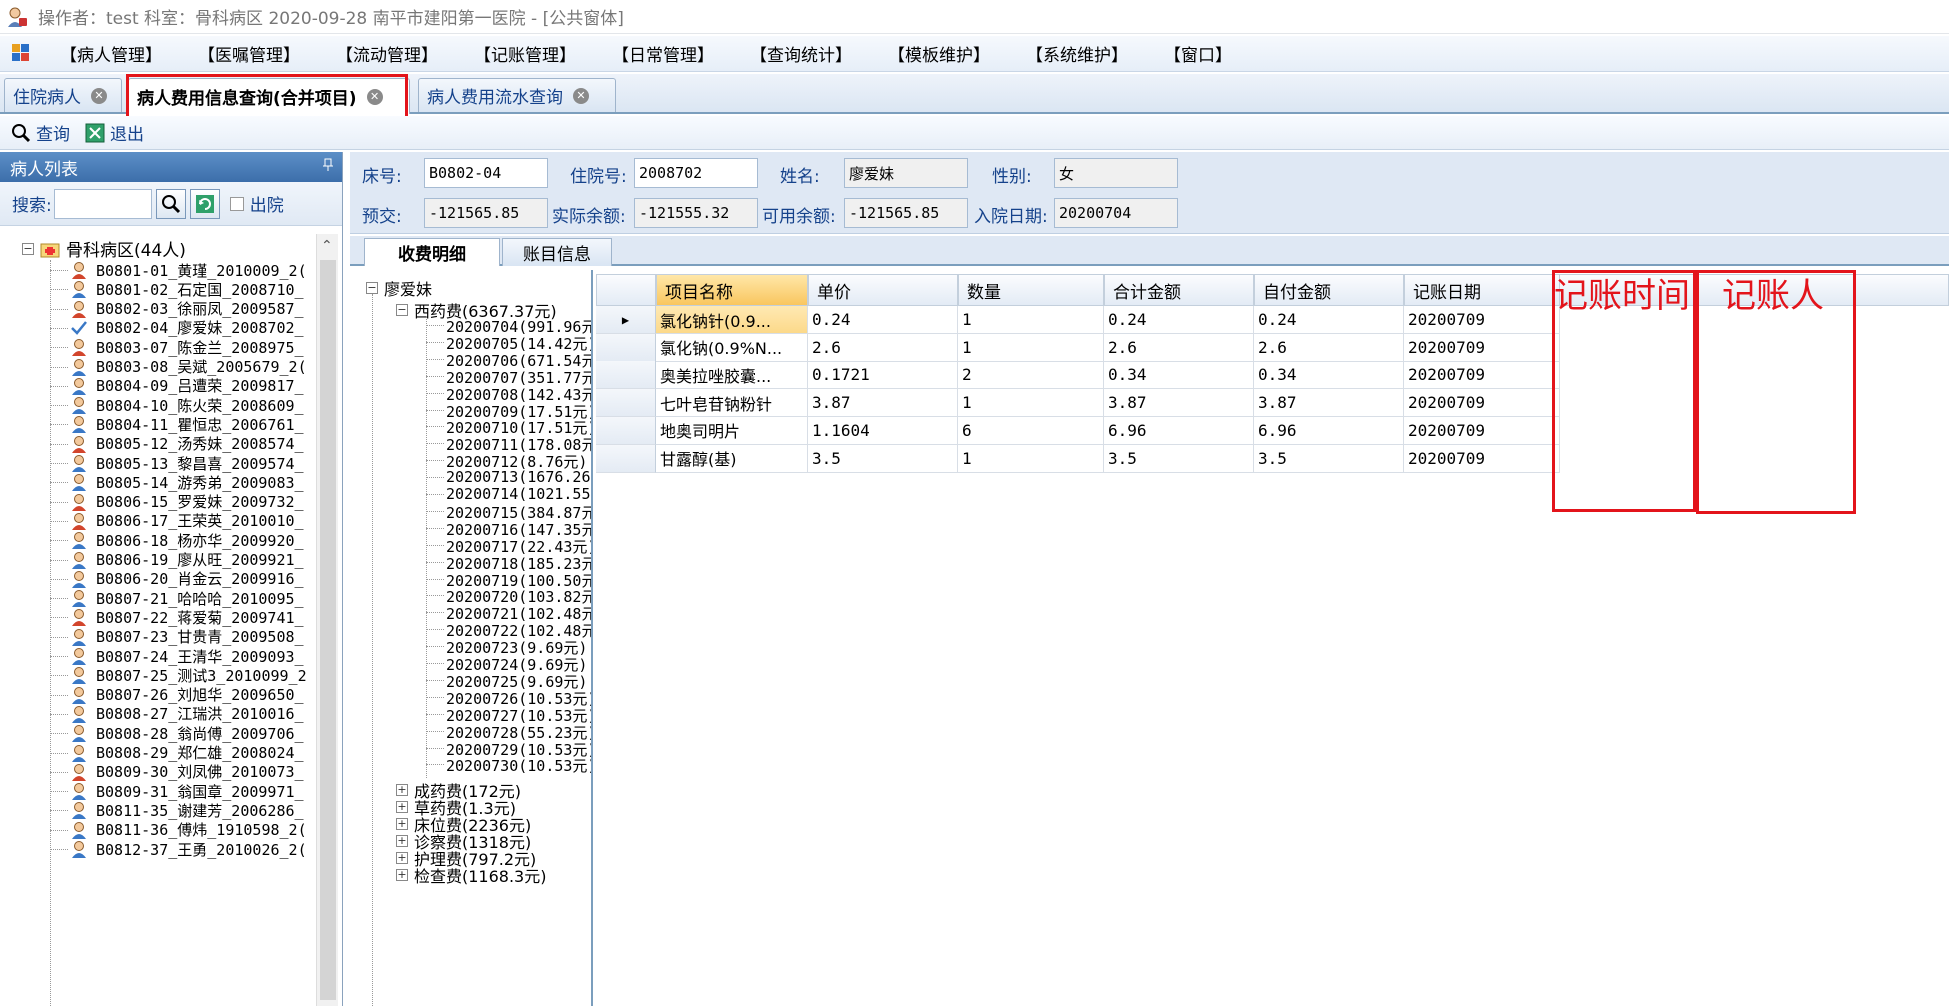 This screenshot has height=1006, width=1949. What do you see at coordinates (1482, 290) in the screenshot?
I see `col-header-billing-date: 记账日期` at bounding box center [1482, 290].